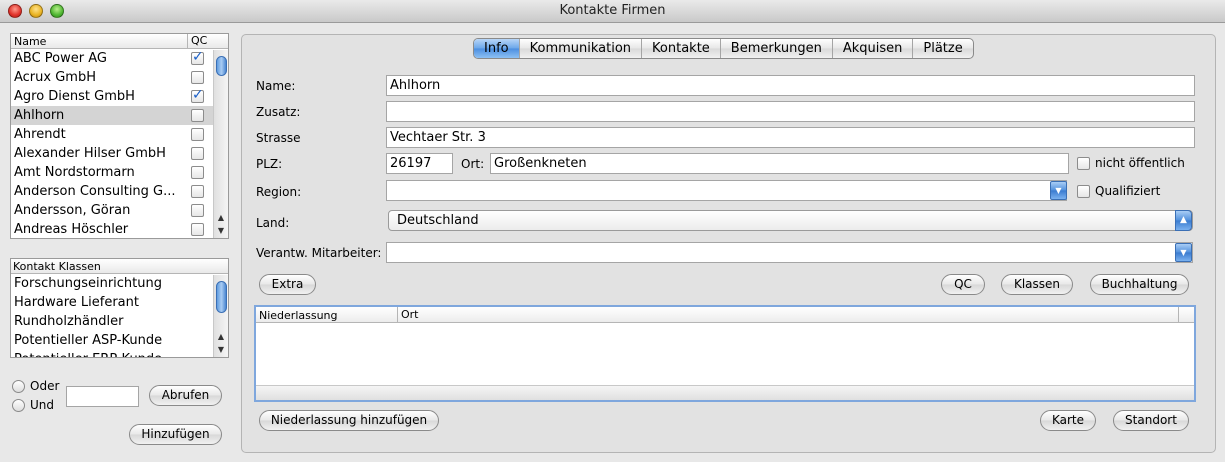 The width and height of the screenshot is (1225, 462). Describe the element at coordinates (942, 48) in the screenshot. I see `tab-pltze: Plätze` at that location.